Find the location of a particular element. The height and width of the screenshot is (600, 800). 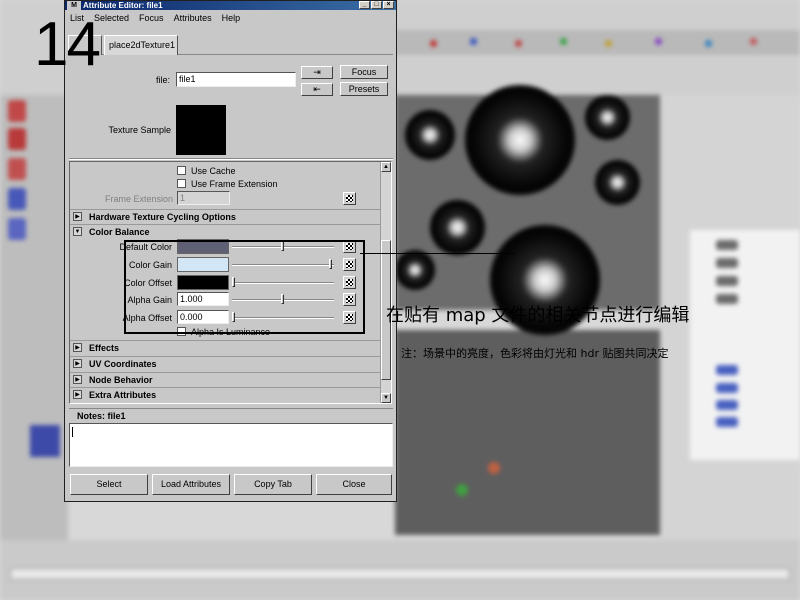

menu-bar: List Selected Focus Attributes Help is located at coordinates (230, 18).